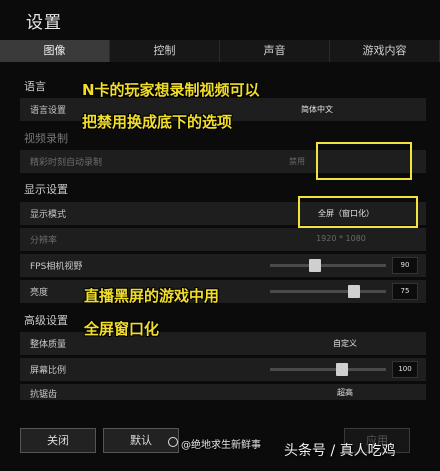 This screenshot has width=440, height=471. What do you see at coordinates (39, 293) in the screenshot?
I see `brightness-label: 亮度` at bounding box center [39, 293].